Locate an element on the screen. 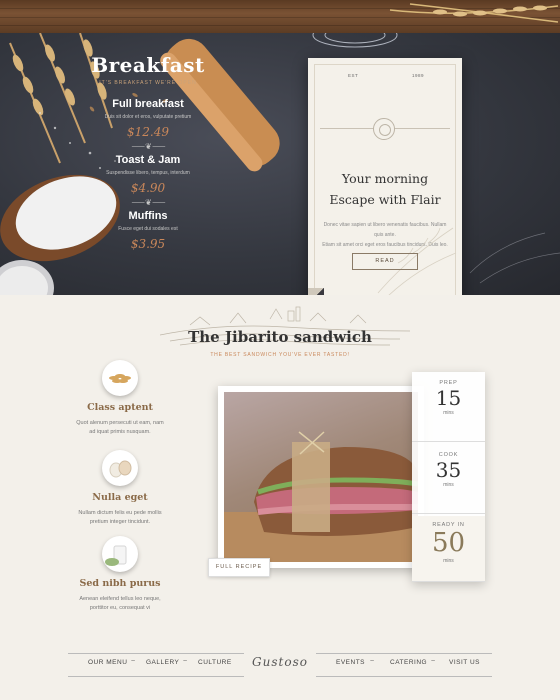  sandwich-photo is located at coordinates (321, 477).